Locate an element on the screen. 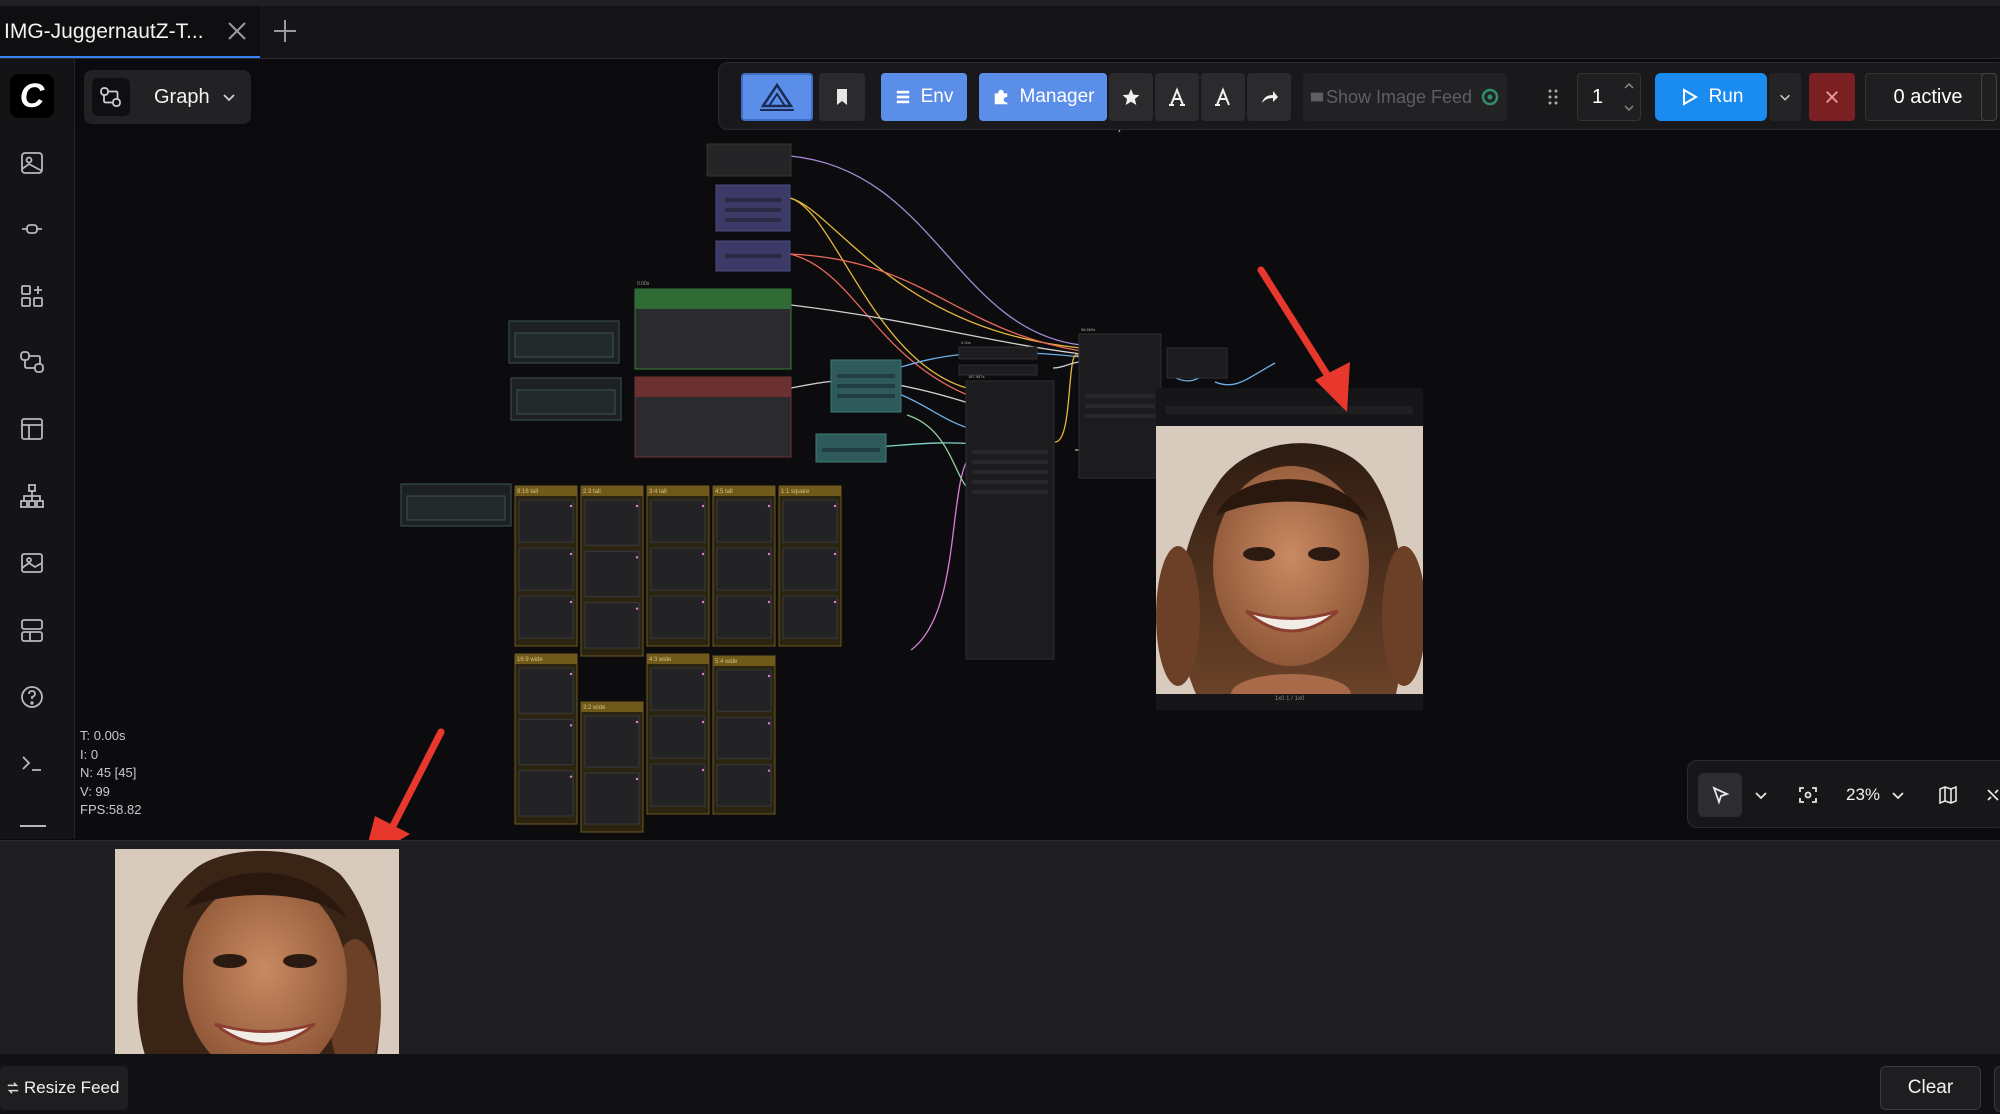 The height and width of the screenshot is (1114, 2000). manager-button: Manager is located at coordinates (1043, 97).